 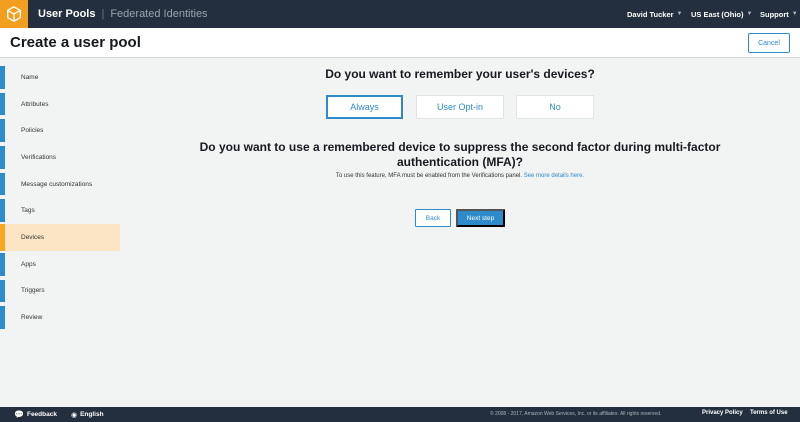 What do you see at coordinates (60, 77) in the screenshot?
I see `sidebar-item-name: Name` at bounding box center [60, 77].